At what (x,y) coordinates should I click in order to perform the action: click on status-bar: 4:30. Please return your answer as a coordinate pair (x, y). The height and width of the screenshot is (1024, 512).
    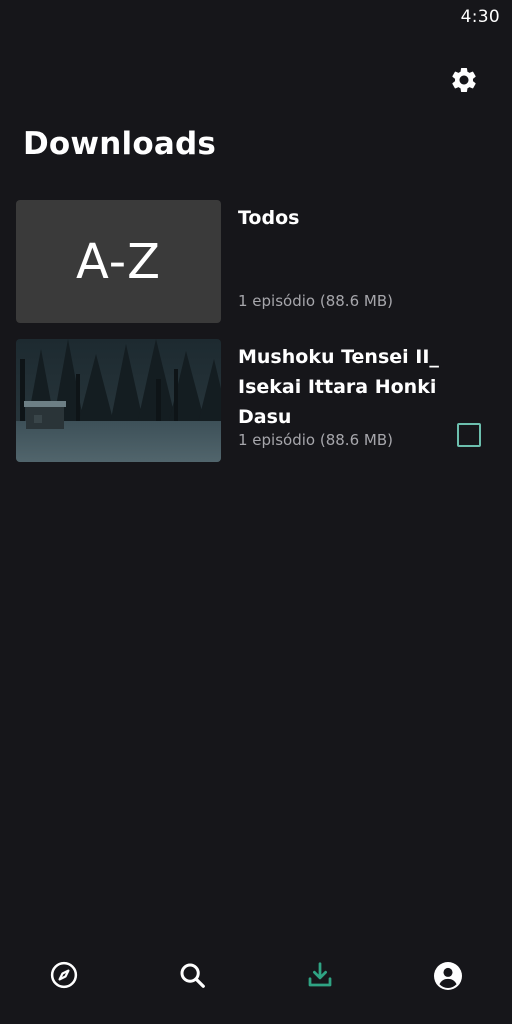
    Looking at the image, I should click on (256, 17).